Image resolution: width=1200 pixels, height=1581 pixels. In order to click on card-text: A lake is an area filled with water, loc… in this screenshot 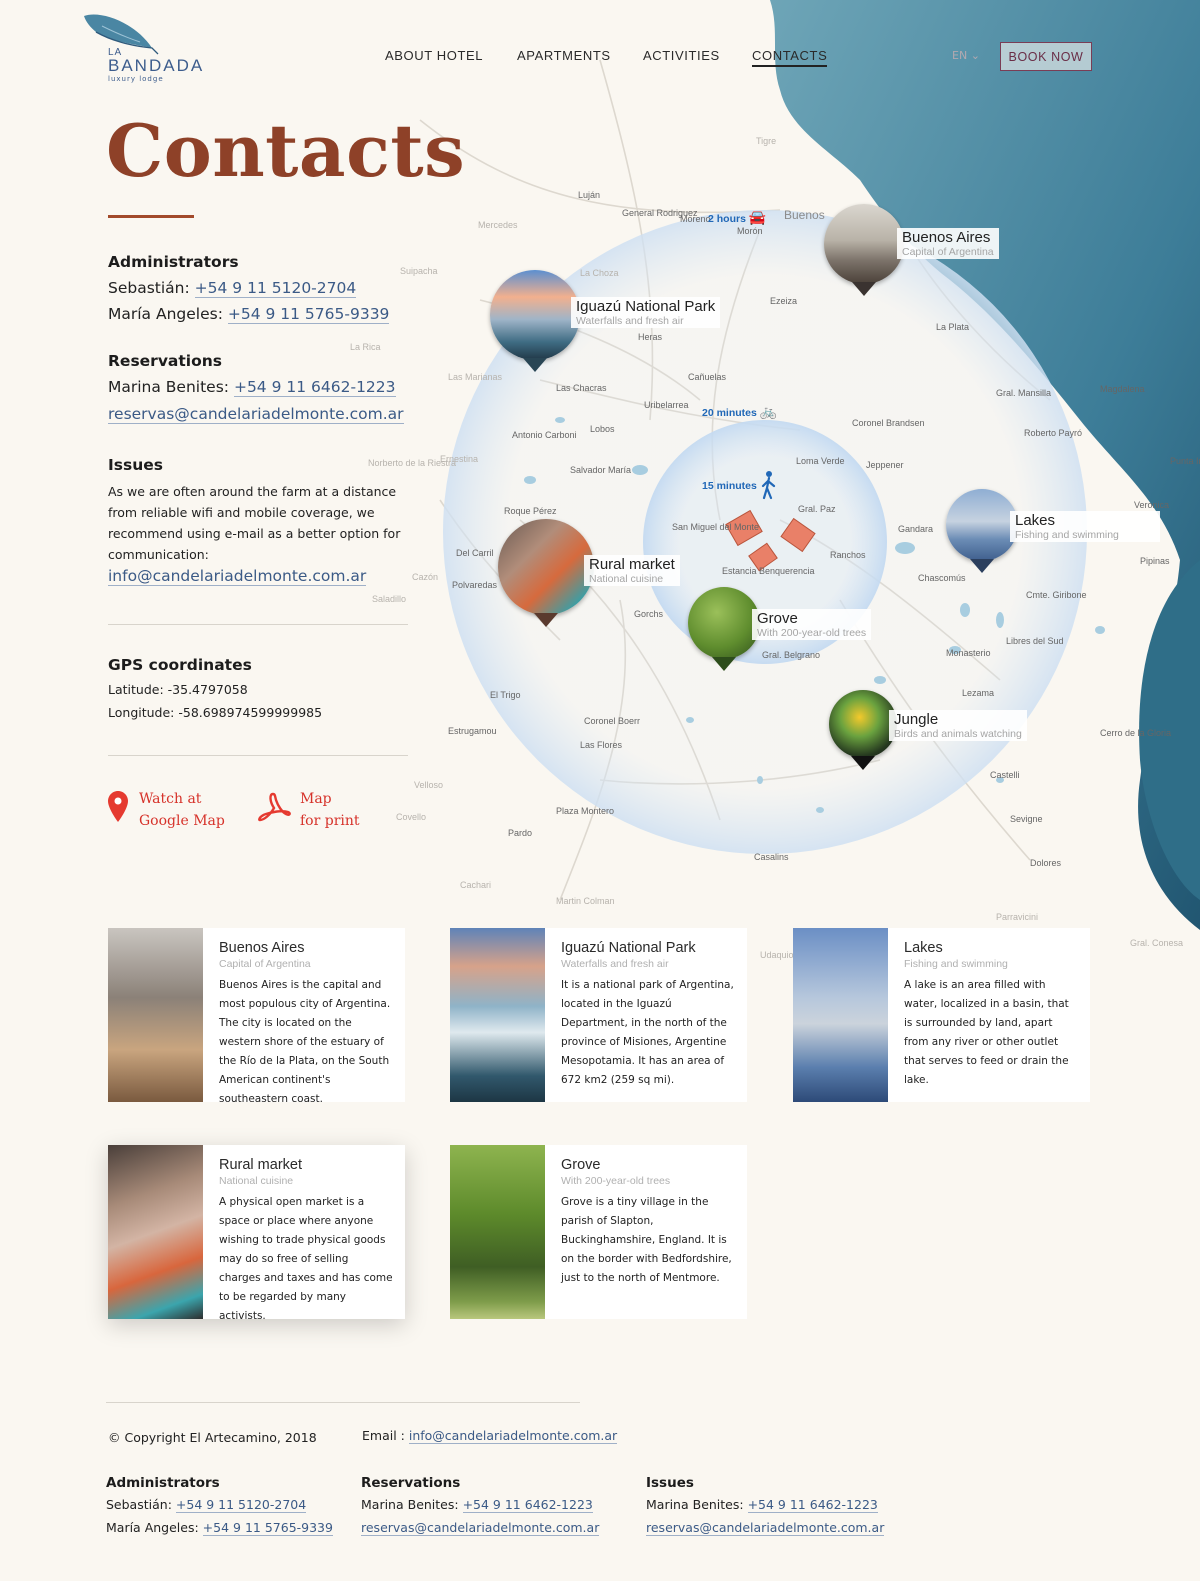, I will do `click(986, 1032)`.